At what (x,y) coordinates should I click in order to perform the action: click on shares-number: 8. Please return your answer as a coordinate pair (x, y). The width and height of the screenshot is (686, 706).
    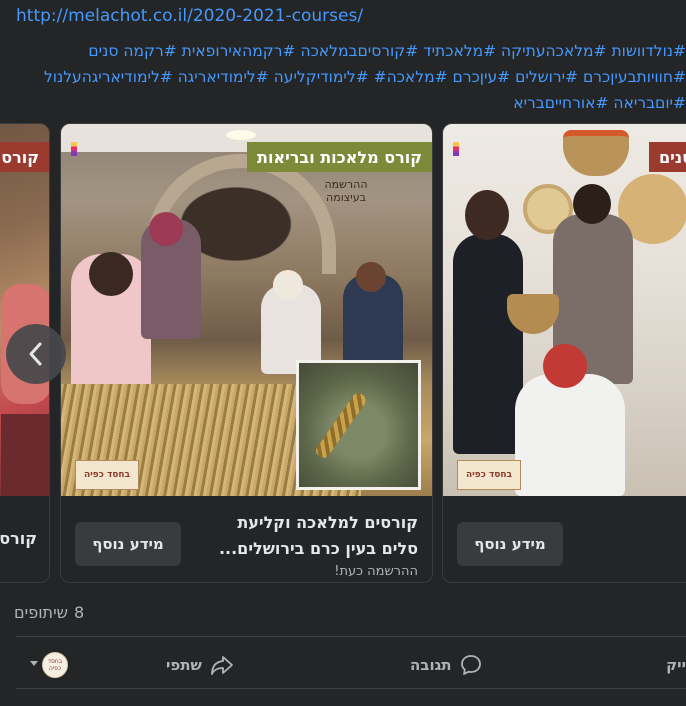
    Looking at the image, I should click on (79, 612).